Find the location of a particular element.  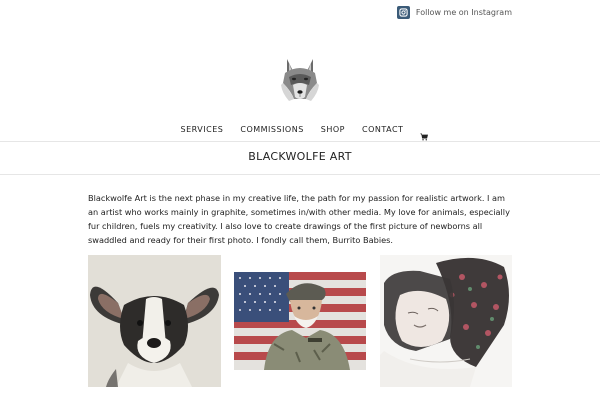

page-title: BLACKWOLFE ART is located at coordinates (300, 156).